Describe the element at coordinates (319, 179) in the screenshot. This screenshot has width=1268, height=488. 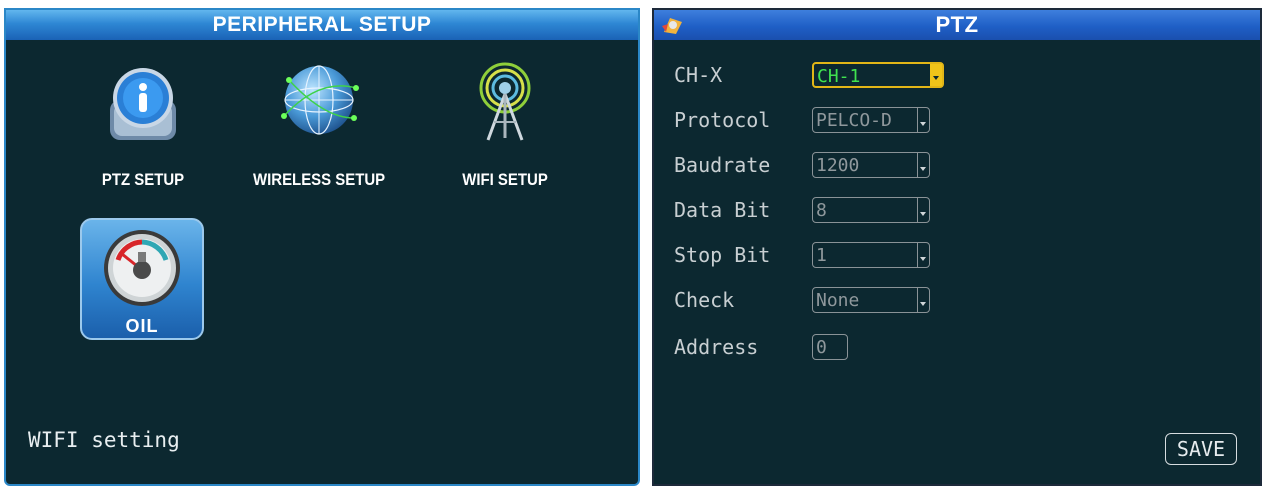
I see `wireless-setup-label: WIRELESS SETUP` at that location.